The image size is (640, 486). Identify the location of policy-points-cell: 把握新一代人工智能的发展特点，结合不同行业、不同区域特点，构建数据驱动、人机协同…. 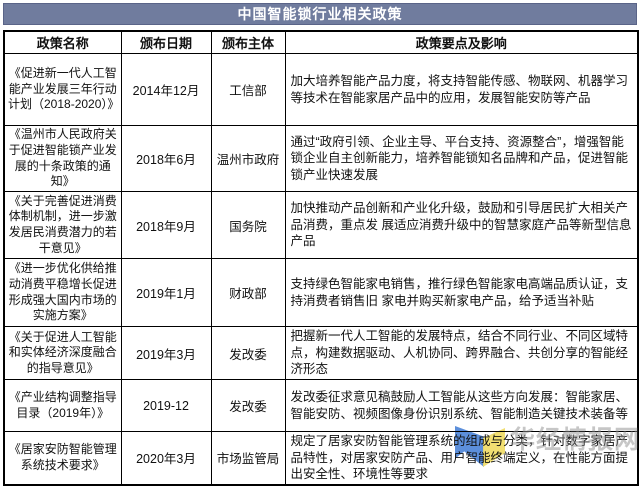
(461, 353).